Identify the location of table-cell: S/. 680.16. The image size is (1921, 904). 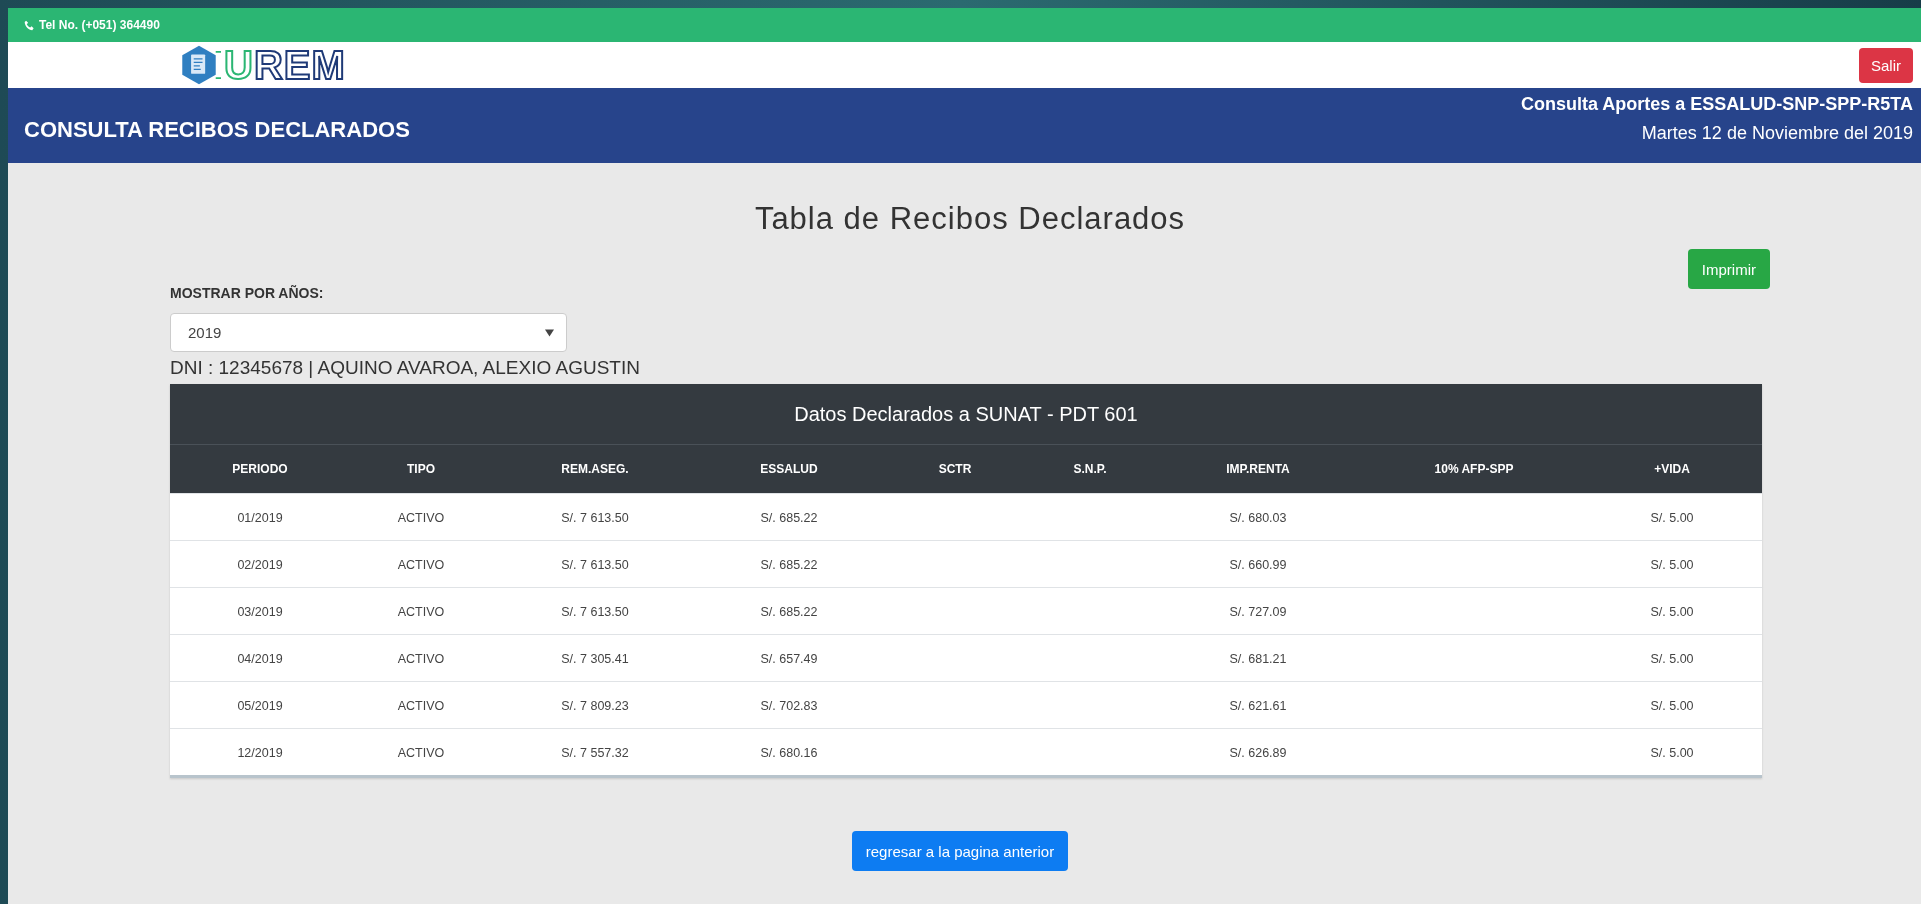
(789, 753).